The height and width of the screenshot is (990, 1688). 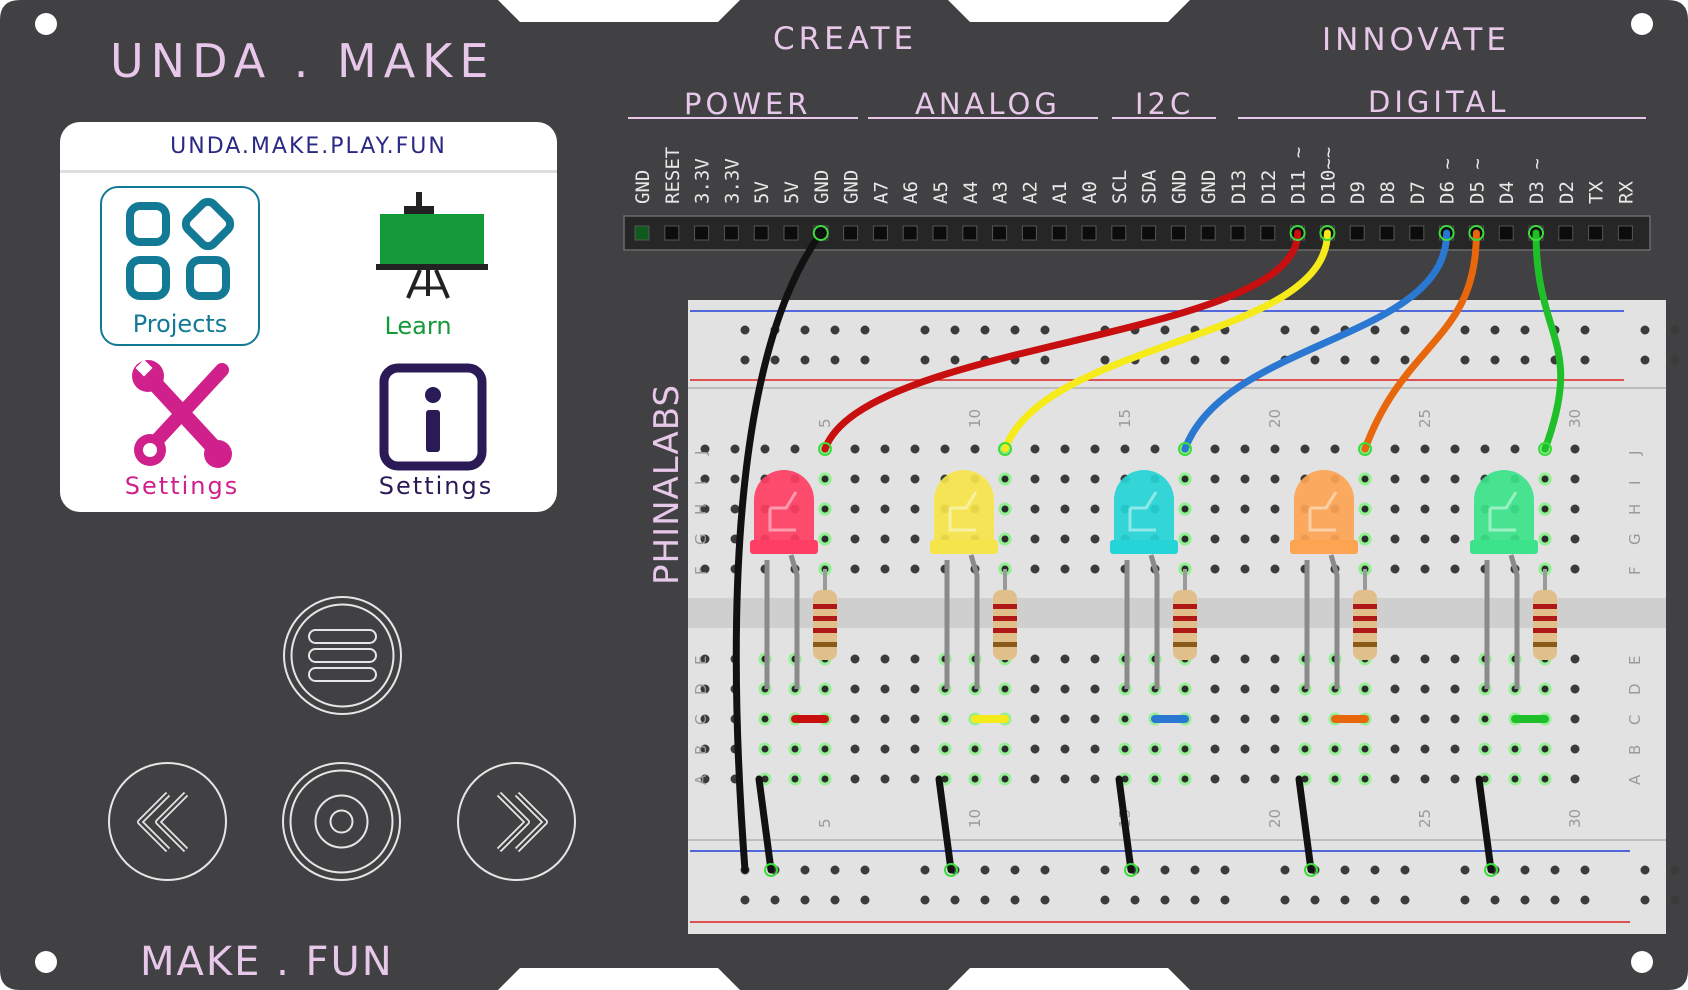 What do you see at coordinates (341, 821) in the screenshot?
I see `select-button` at bounding box center [341, 821].